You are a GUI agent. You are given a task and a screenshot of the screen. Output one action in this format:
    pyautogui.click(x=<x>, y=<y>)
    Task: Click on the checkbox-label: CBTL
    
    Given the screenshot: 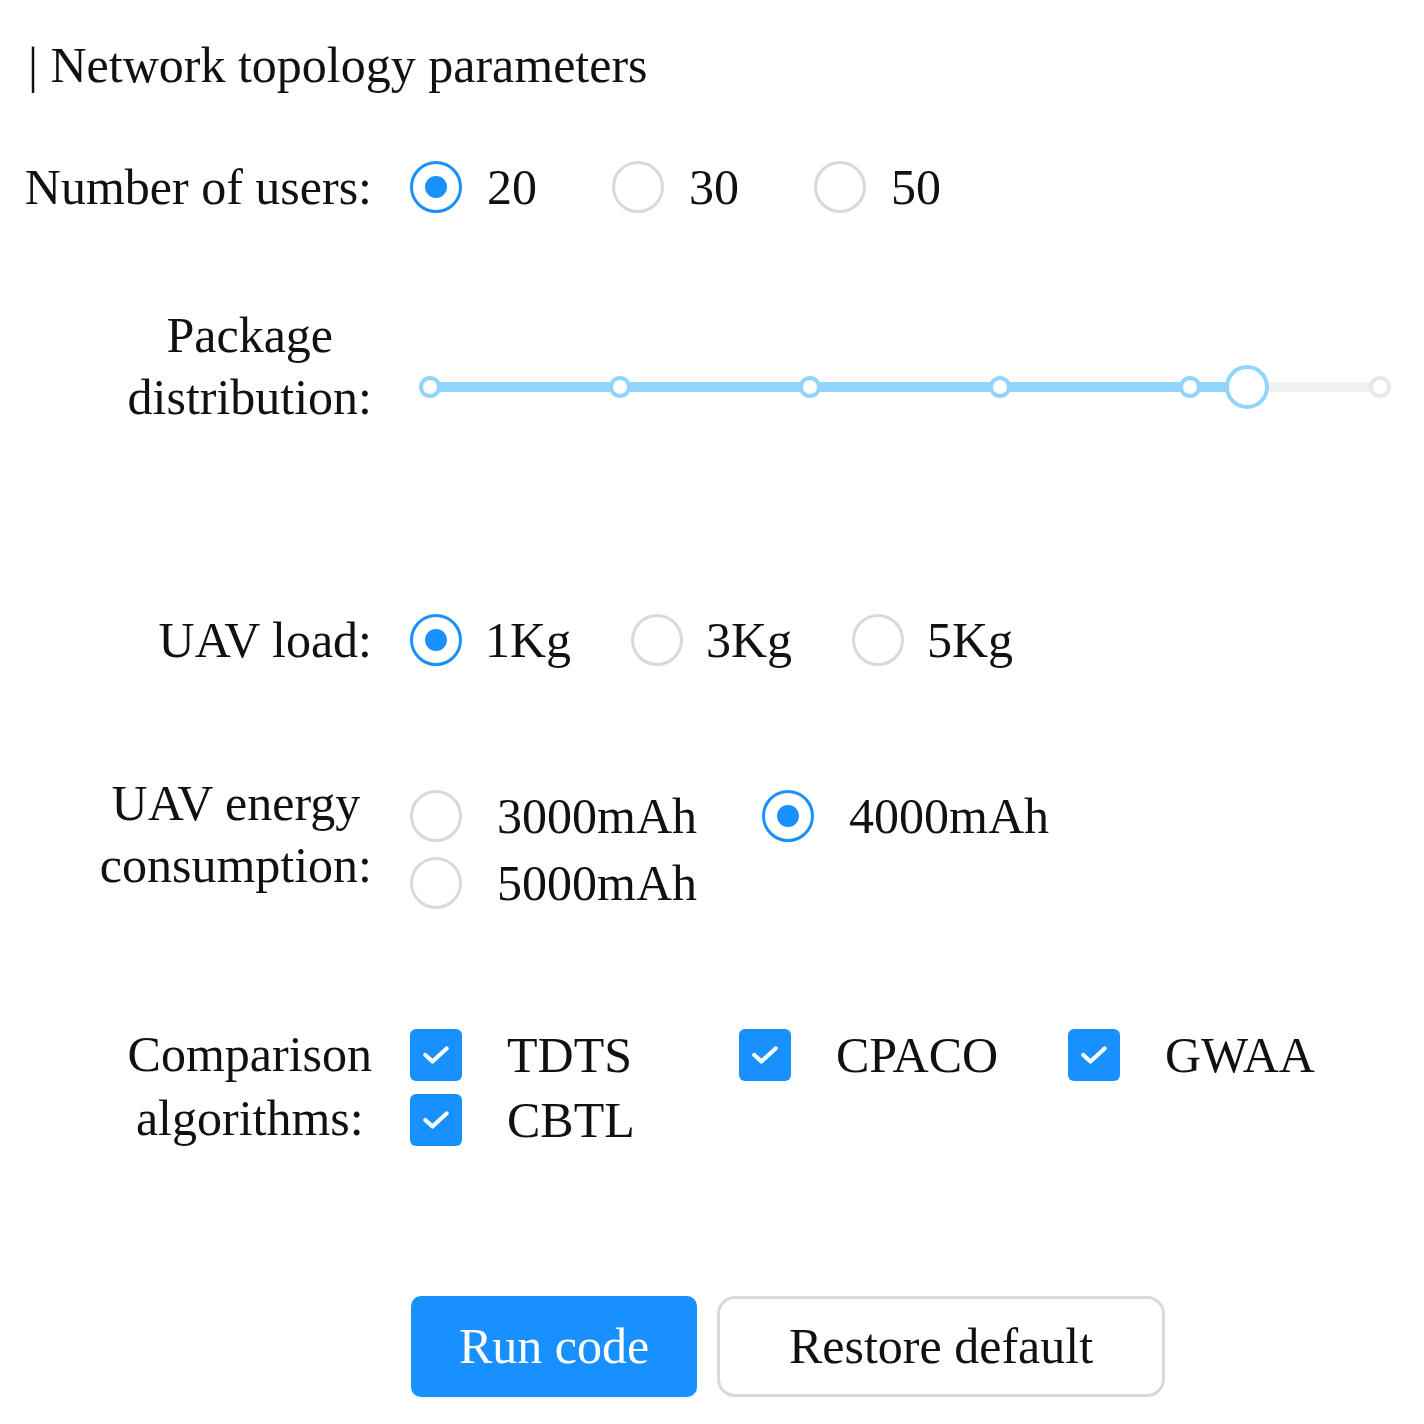 What is the action you would take?
    pyautogui.click(x=571, y=1119)
    